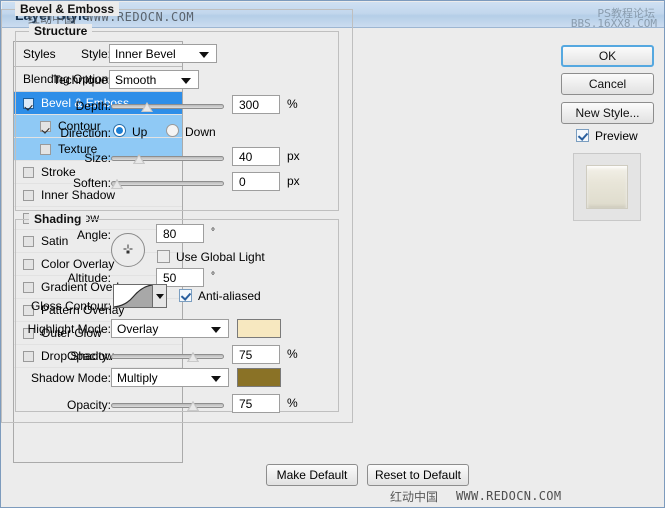  I want to click on direction-down-label: Down, so click(200, 132).